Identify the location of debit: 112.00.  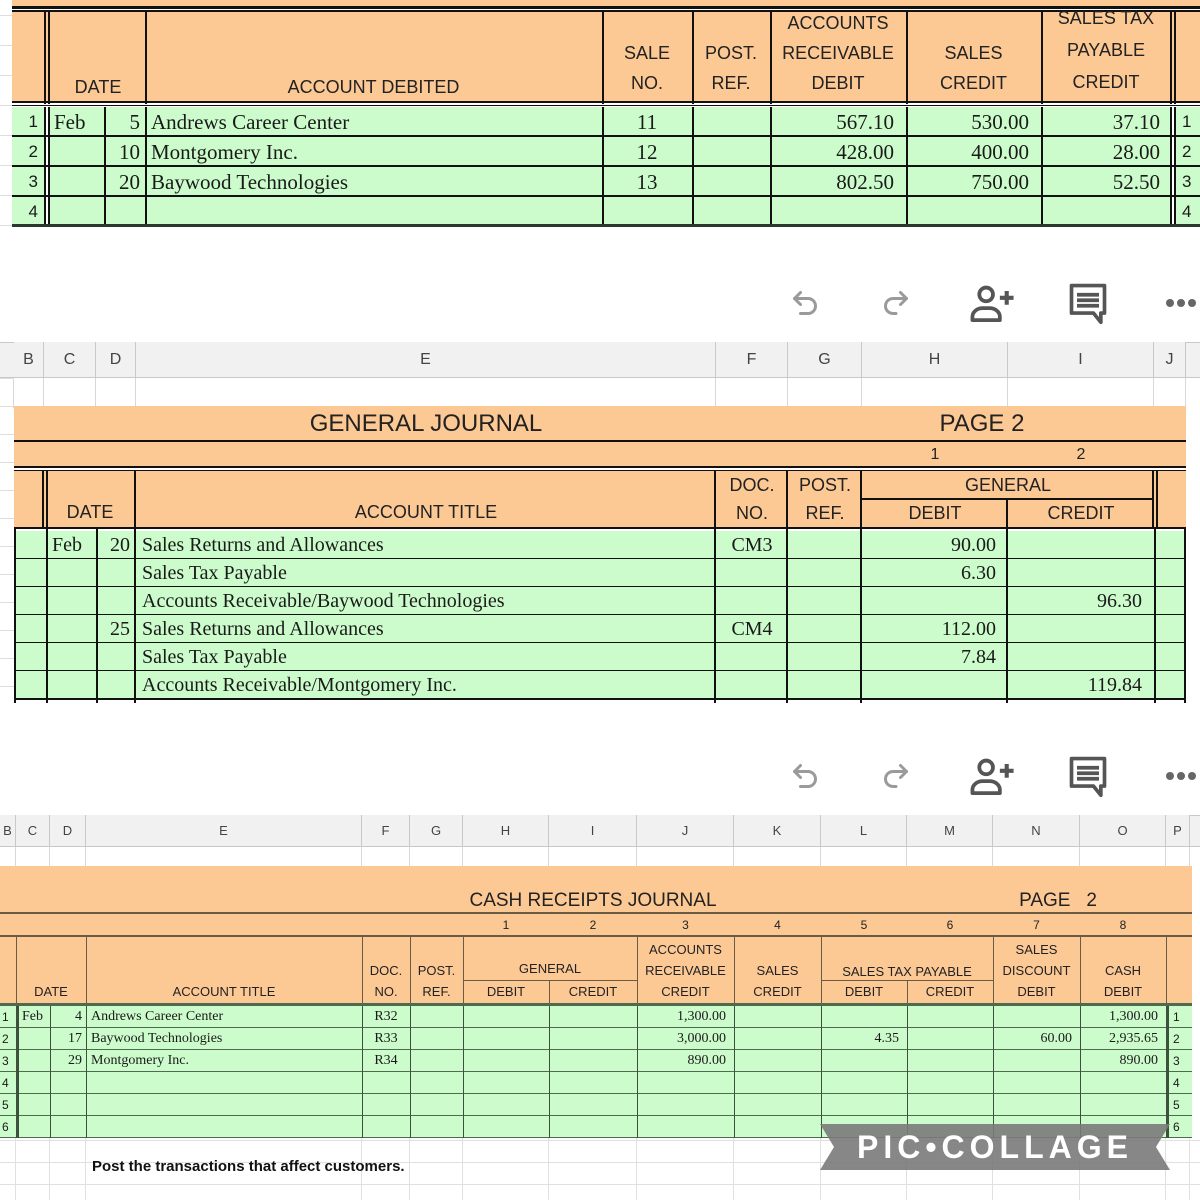
(935, 629).